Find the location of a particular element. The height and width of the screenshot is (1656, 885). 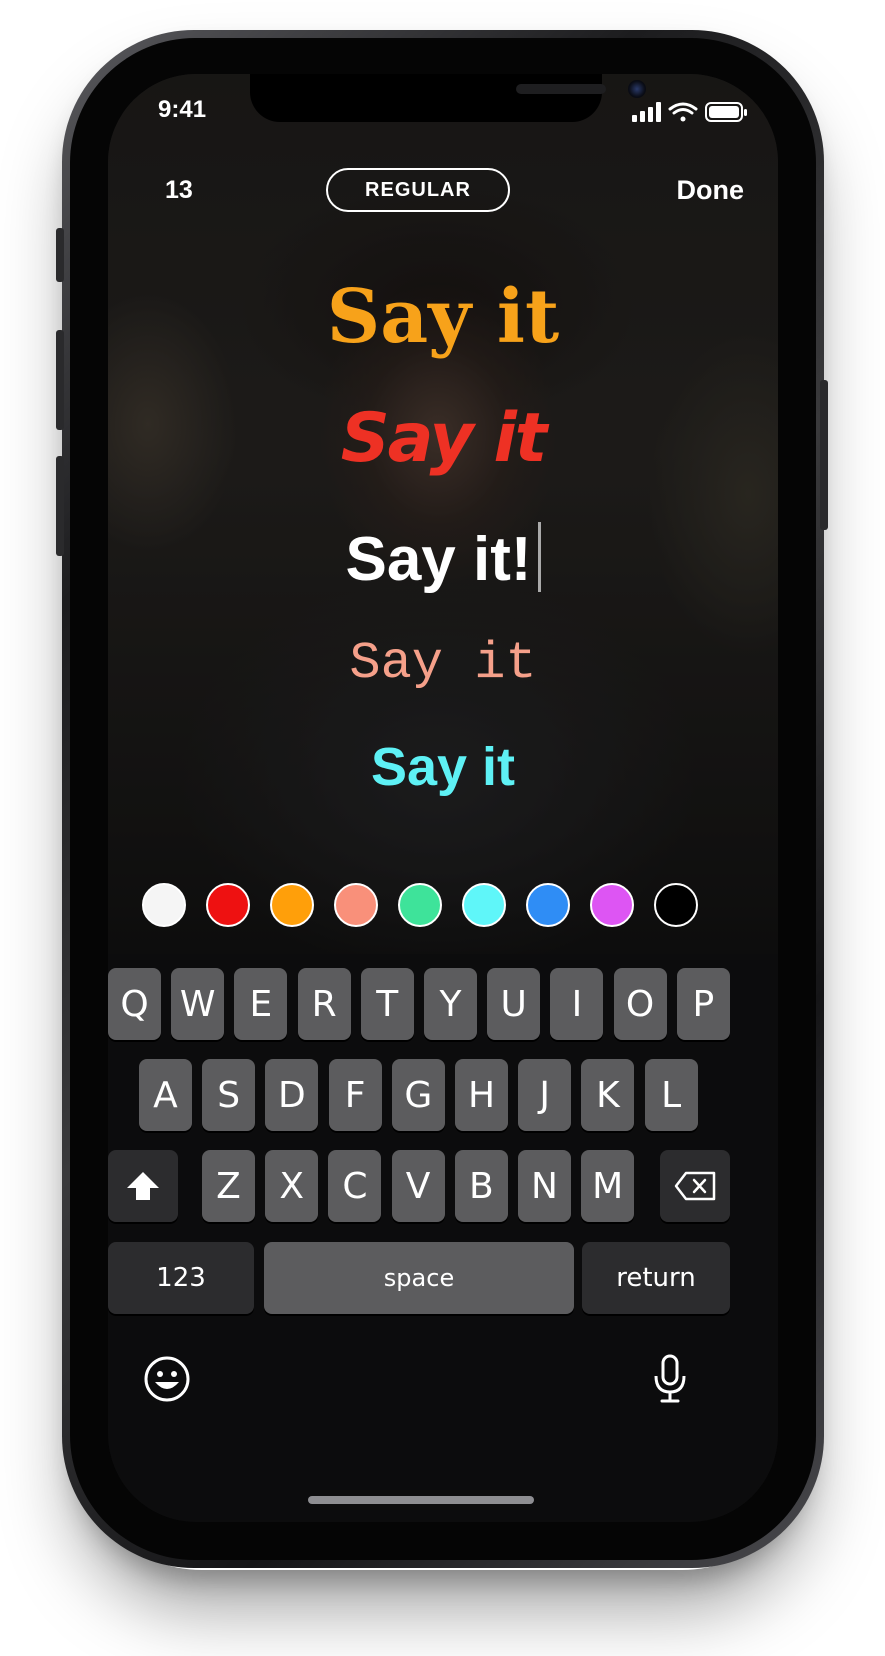

font-sample-mono: Say it is located at coordinates (443, 663).